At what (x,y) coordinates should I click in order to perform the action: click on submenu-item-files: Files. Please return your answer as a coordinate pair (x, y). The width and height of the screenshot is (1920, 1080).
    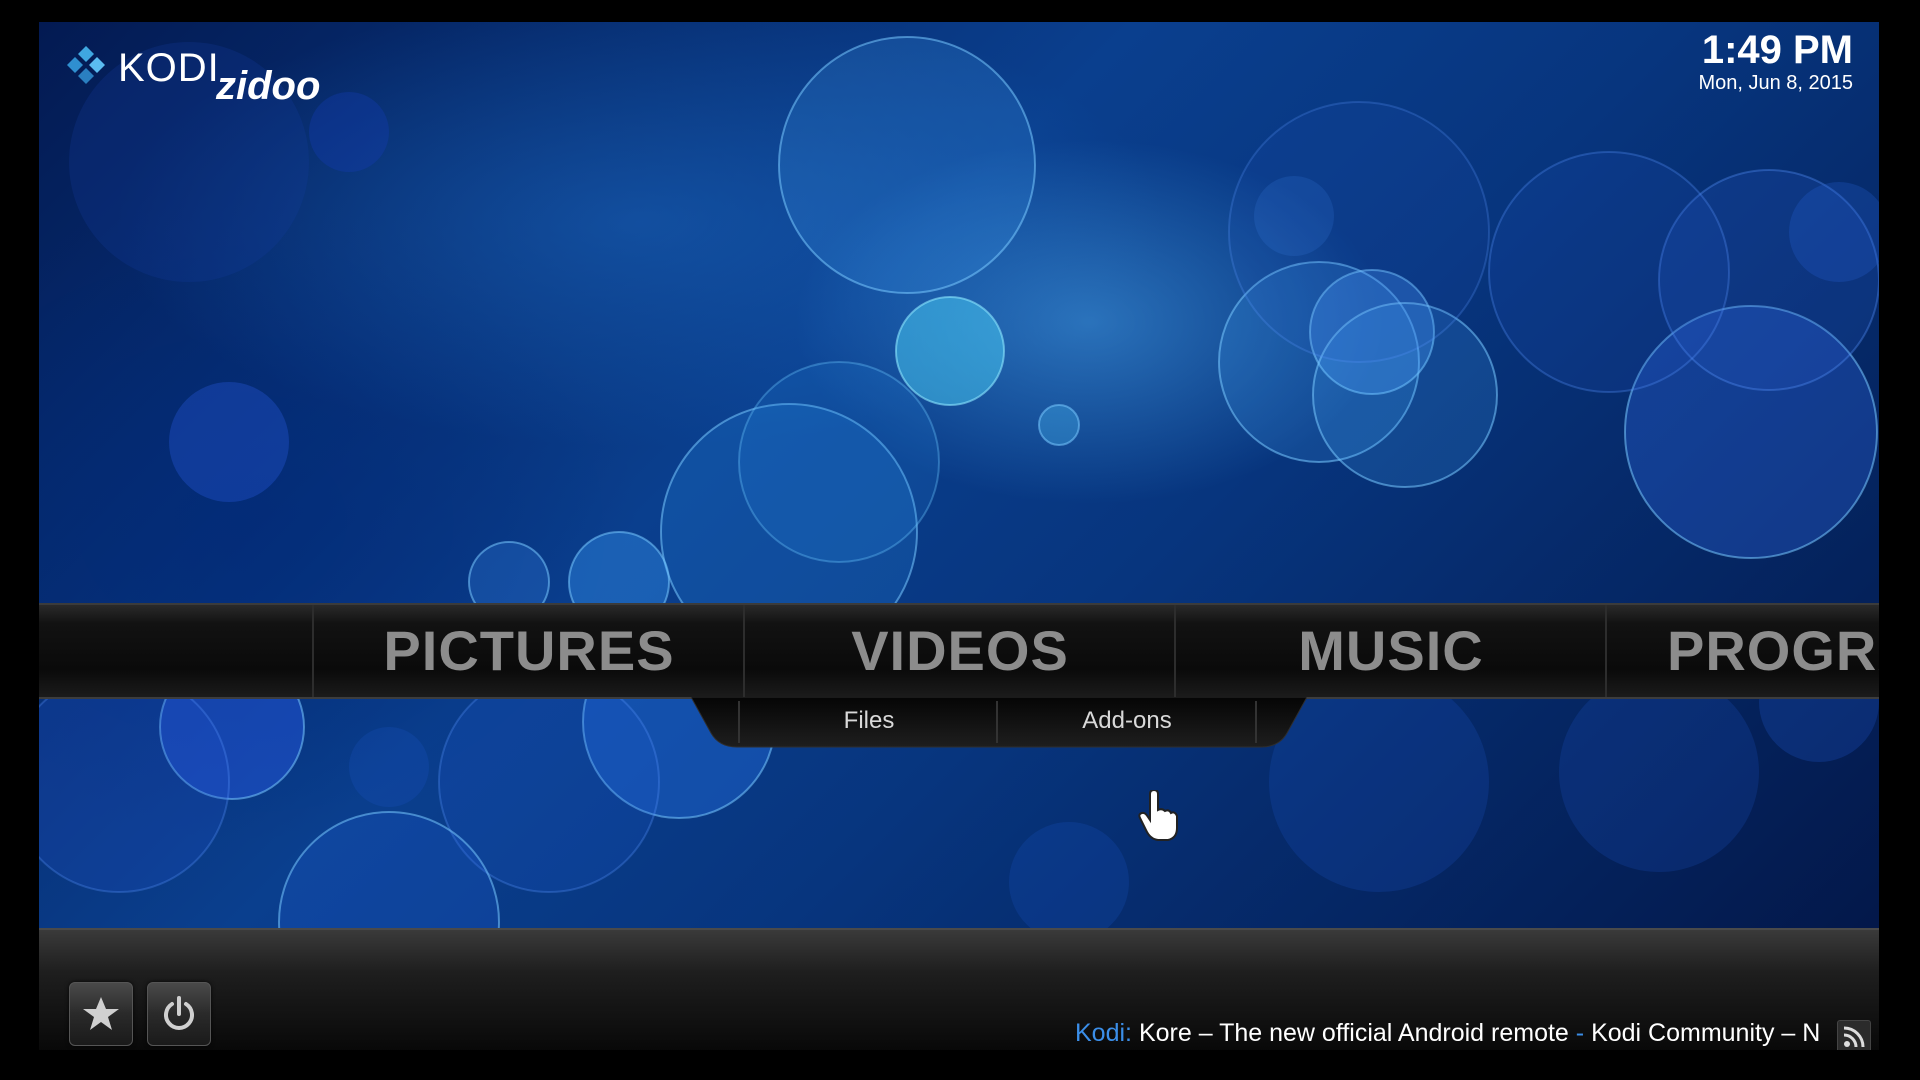
    Looking at the image, I should click on (869, 721).